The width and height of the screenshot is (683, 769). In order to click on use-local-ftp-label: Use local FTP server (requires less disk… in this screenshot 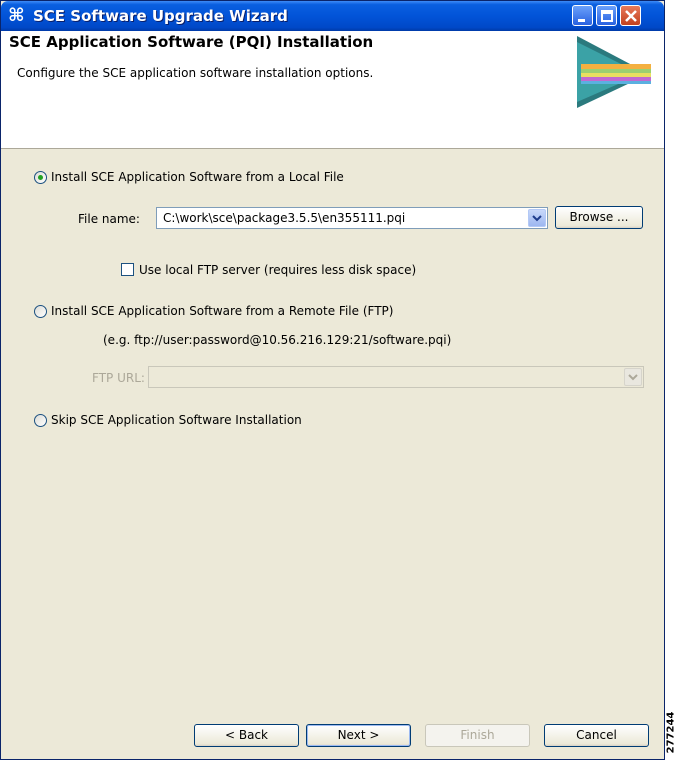, I will do `click(277, 270)`.